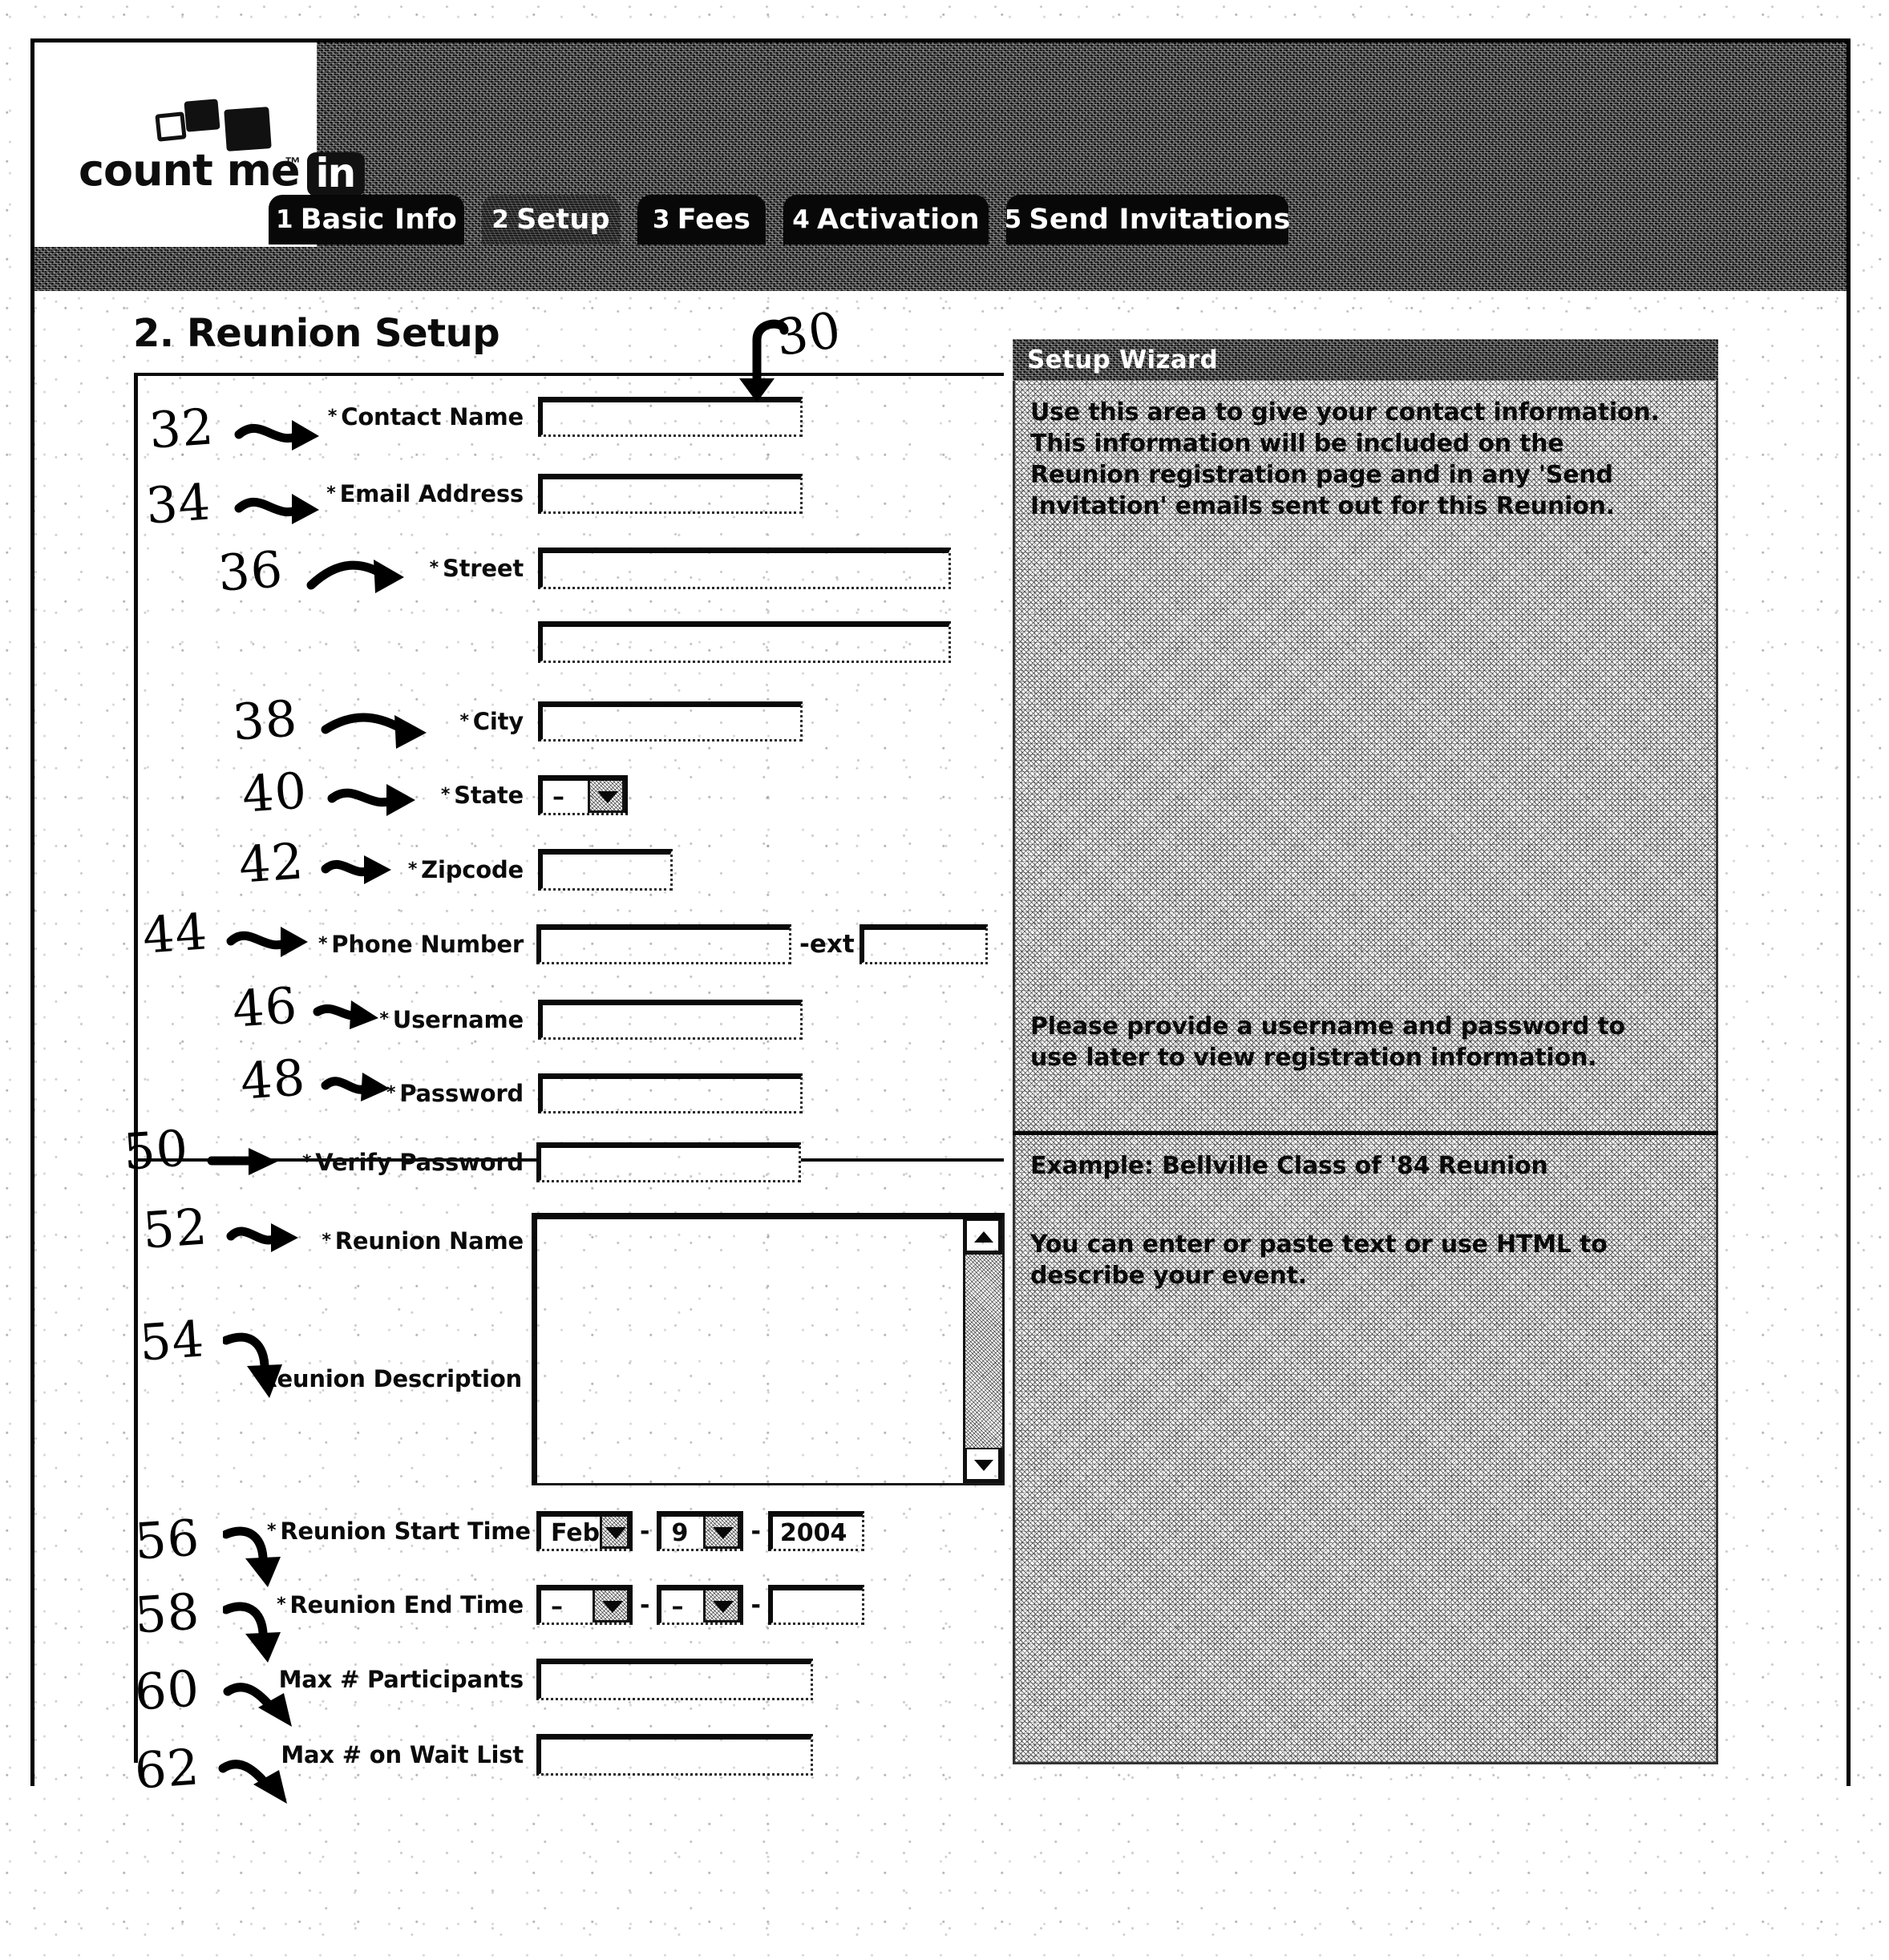 The height and width of the screenshot is (1960, 1889). Describe the element at coordinates (674, 1755) in the screenshot. I see `input-max-wait-list` at that location.